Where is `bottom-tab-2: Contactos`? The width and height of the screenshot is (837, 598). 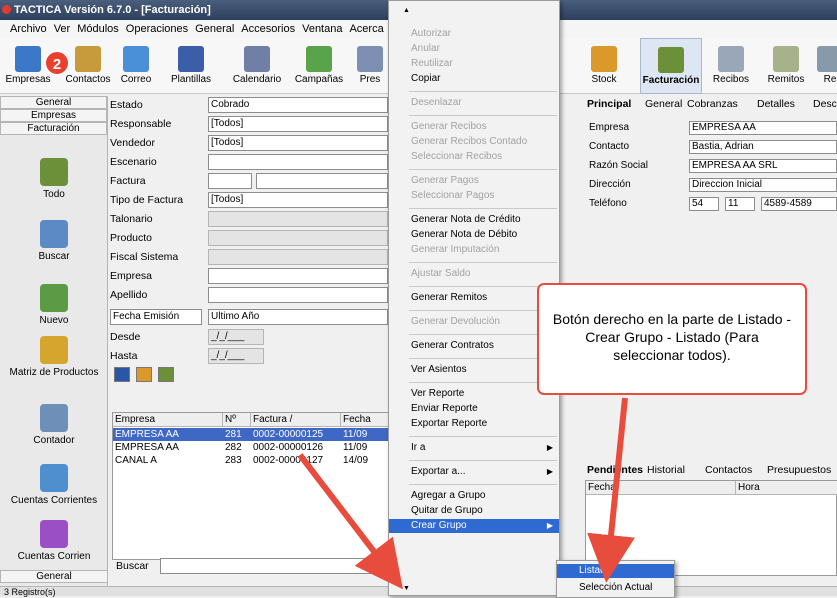 bottom-tab-2: Contactos is located at coordinates (728, 470).